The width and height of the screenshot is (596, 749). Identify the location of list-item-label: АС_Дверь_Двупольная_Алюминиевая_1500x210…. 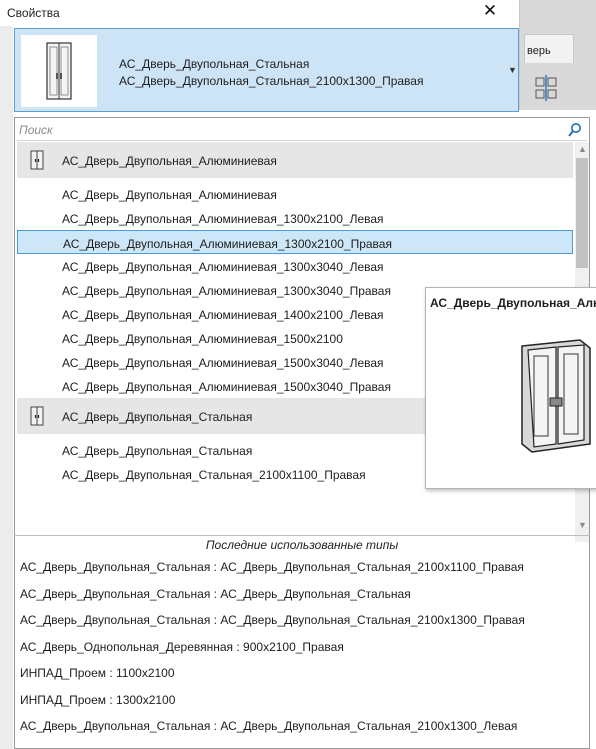
(202, 339).